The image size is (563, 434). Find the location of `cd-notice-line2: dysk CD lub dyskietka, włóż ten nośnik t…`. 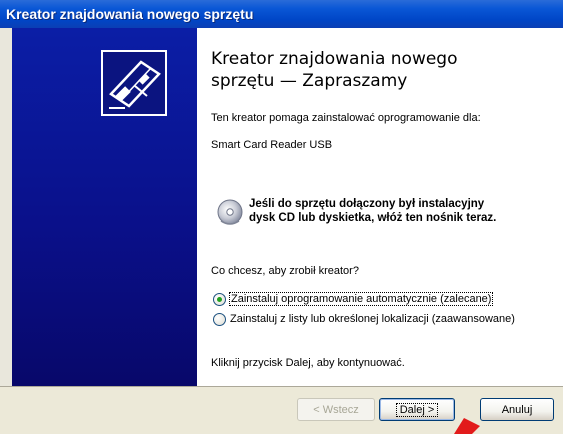

cd-notice-line2: dysk CD lub dyskietka, włóż ten nośnik t… is located at coordinates (373, 218).